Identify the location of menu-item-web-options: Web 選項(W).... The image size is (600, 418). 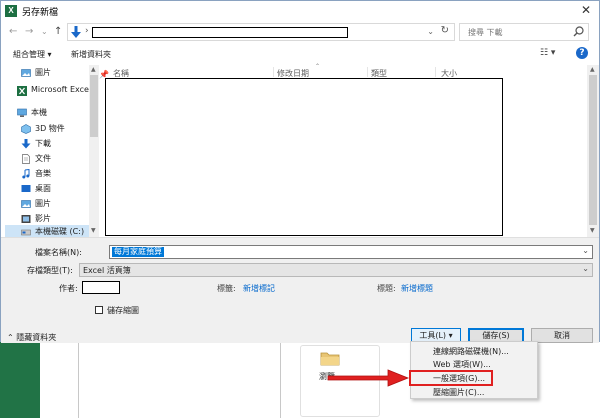
(462, 364).